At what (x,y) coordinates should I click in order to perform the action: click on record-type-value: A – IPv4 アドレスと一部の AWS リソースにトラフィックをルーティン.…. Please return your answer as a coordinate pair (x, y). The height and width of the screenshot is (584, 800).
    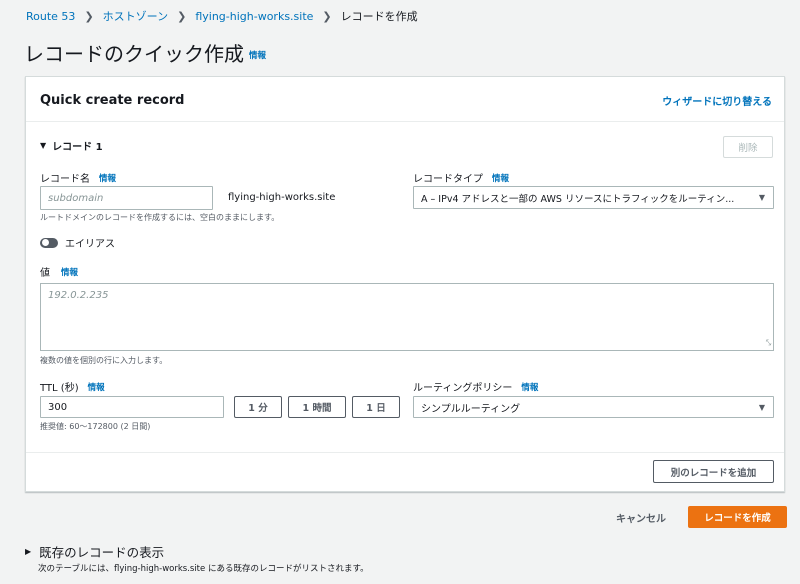
    Looking at the image, I should click on (578, 199).